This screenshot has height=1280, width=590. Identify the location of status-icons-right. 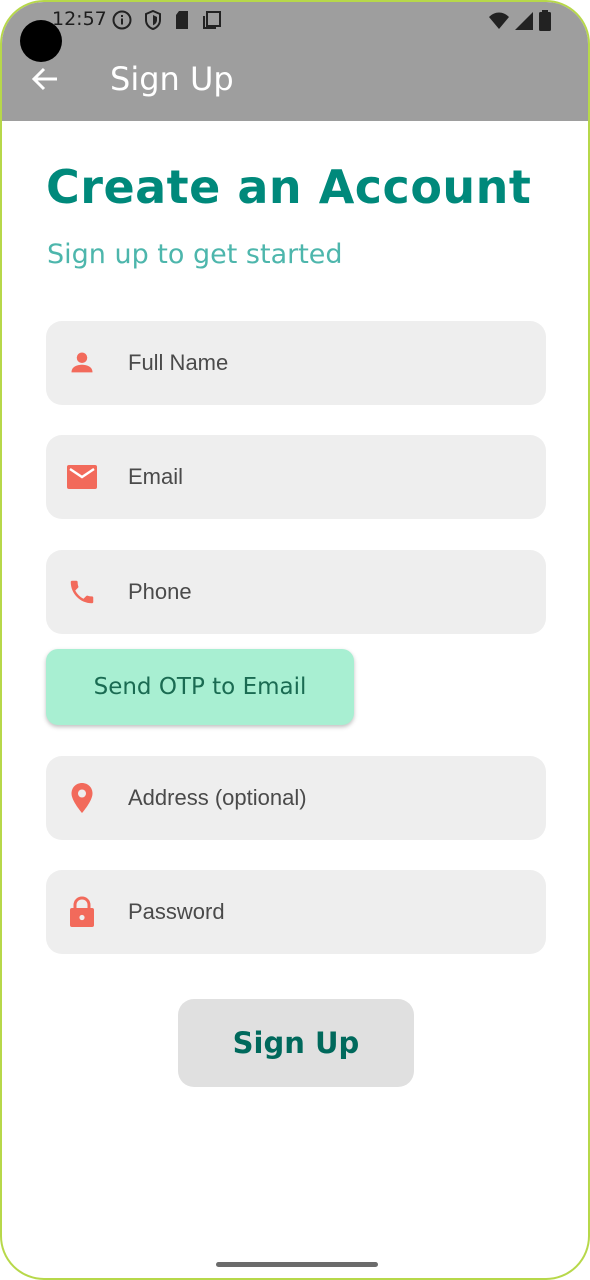
(520, 21).